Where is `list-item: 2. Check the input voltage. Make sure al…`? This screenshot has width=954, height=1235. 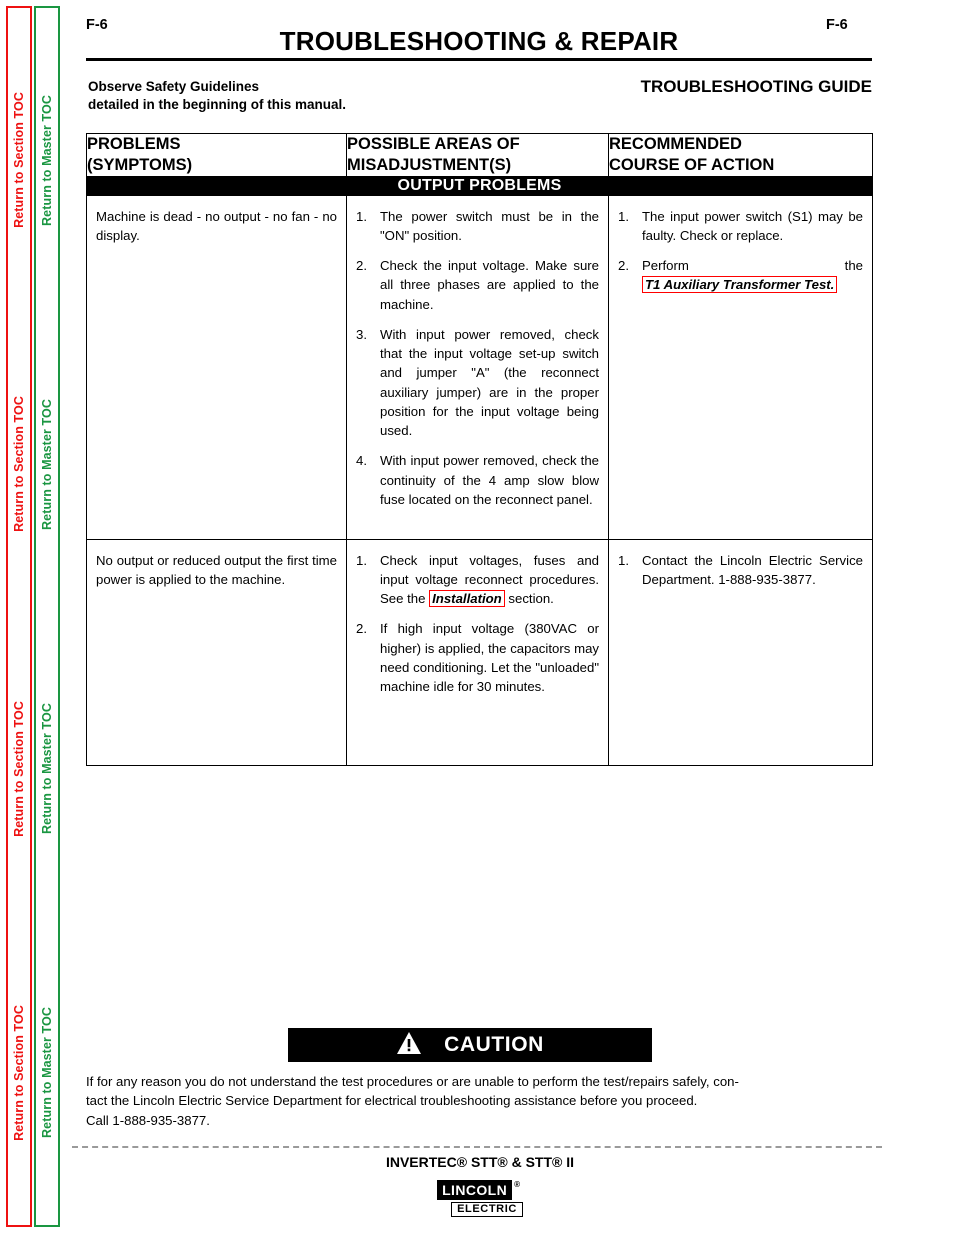
list-item: 2. Check the input voltage. Make sure al… is located at coordinates (477, 285).